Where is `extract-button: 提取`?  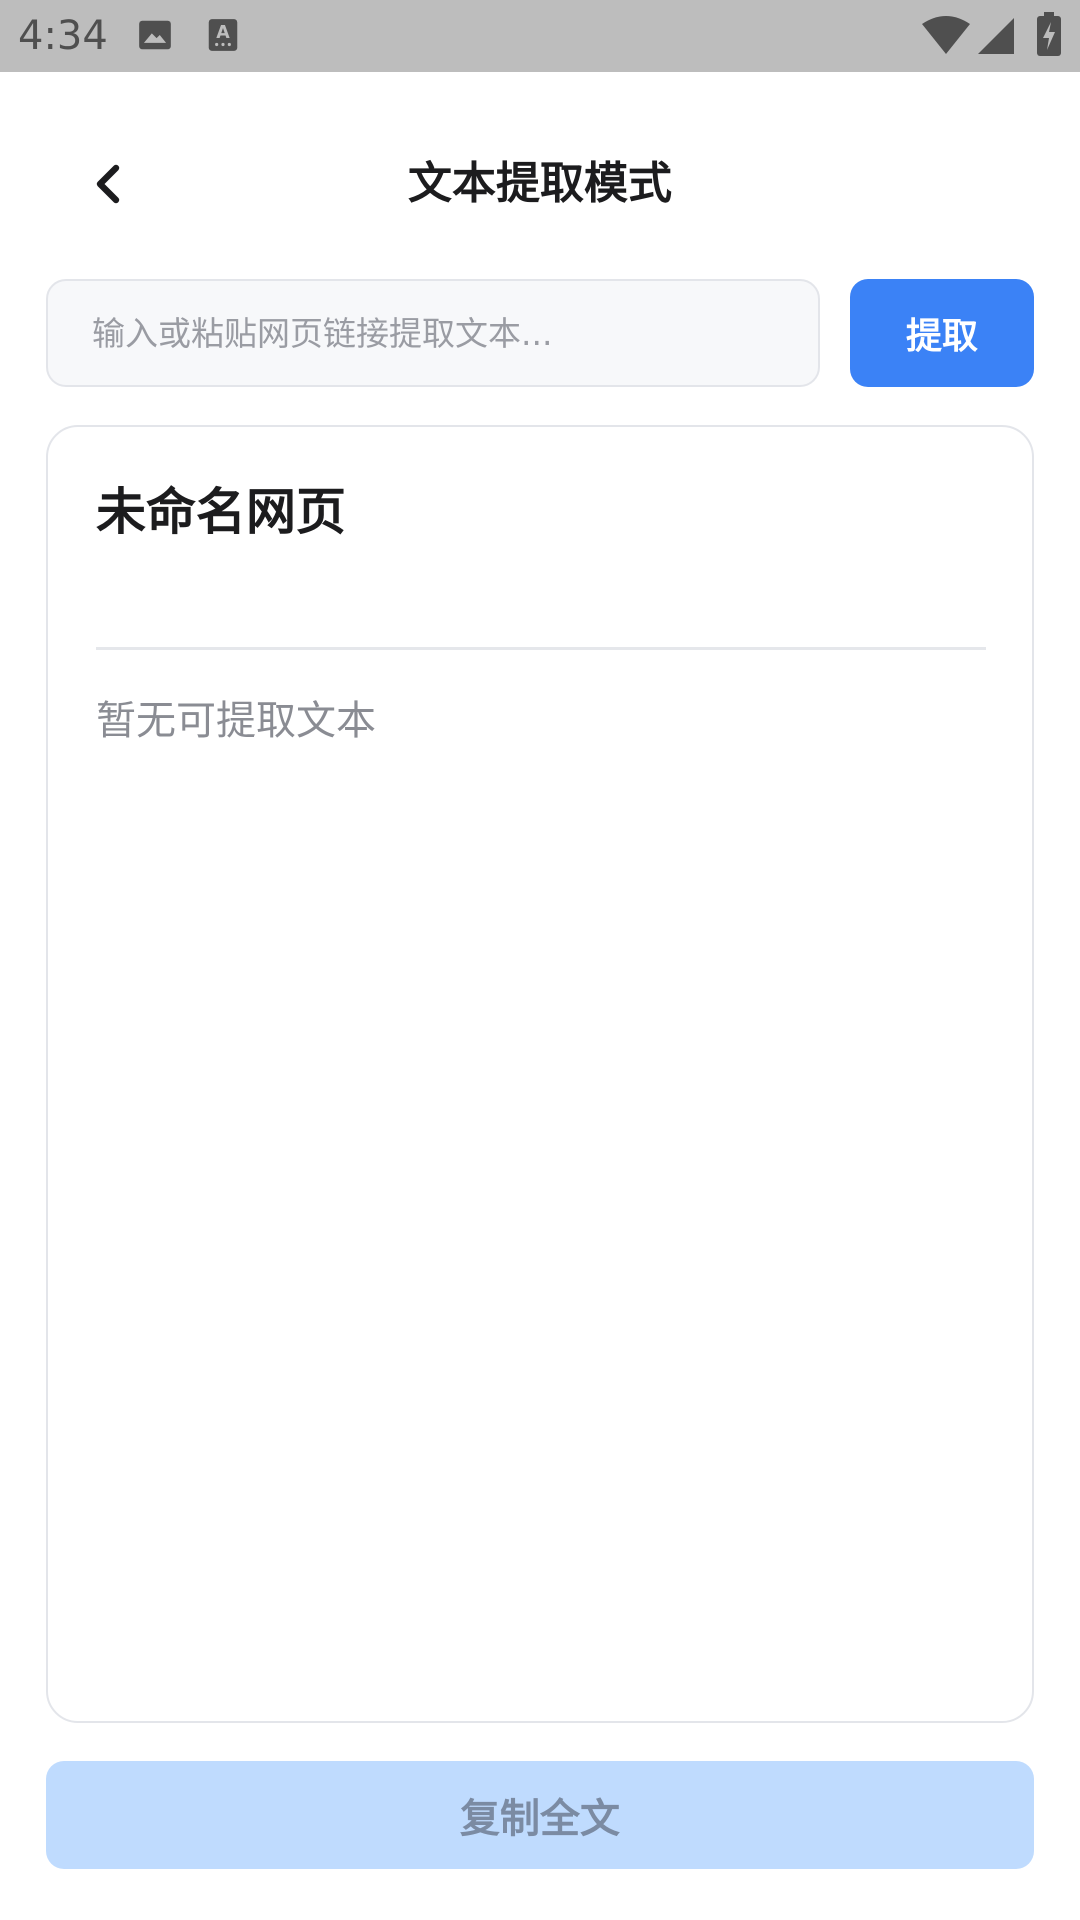
extract-button: 提取 is located at coordinates (942, 333).